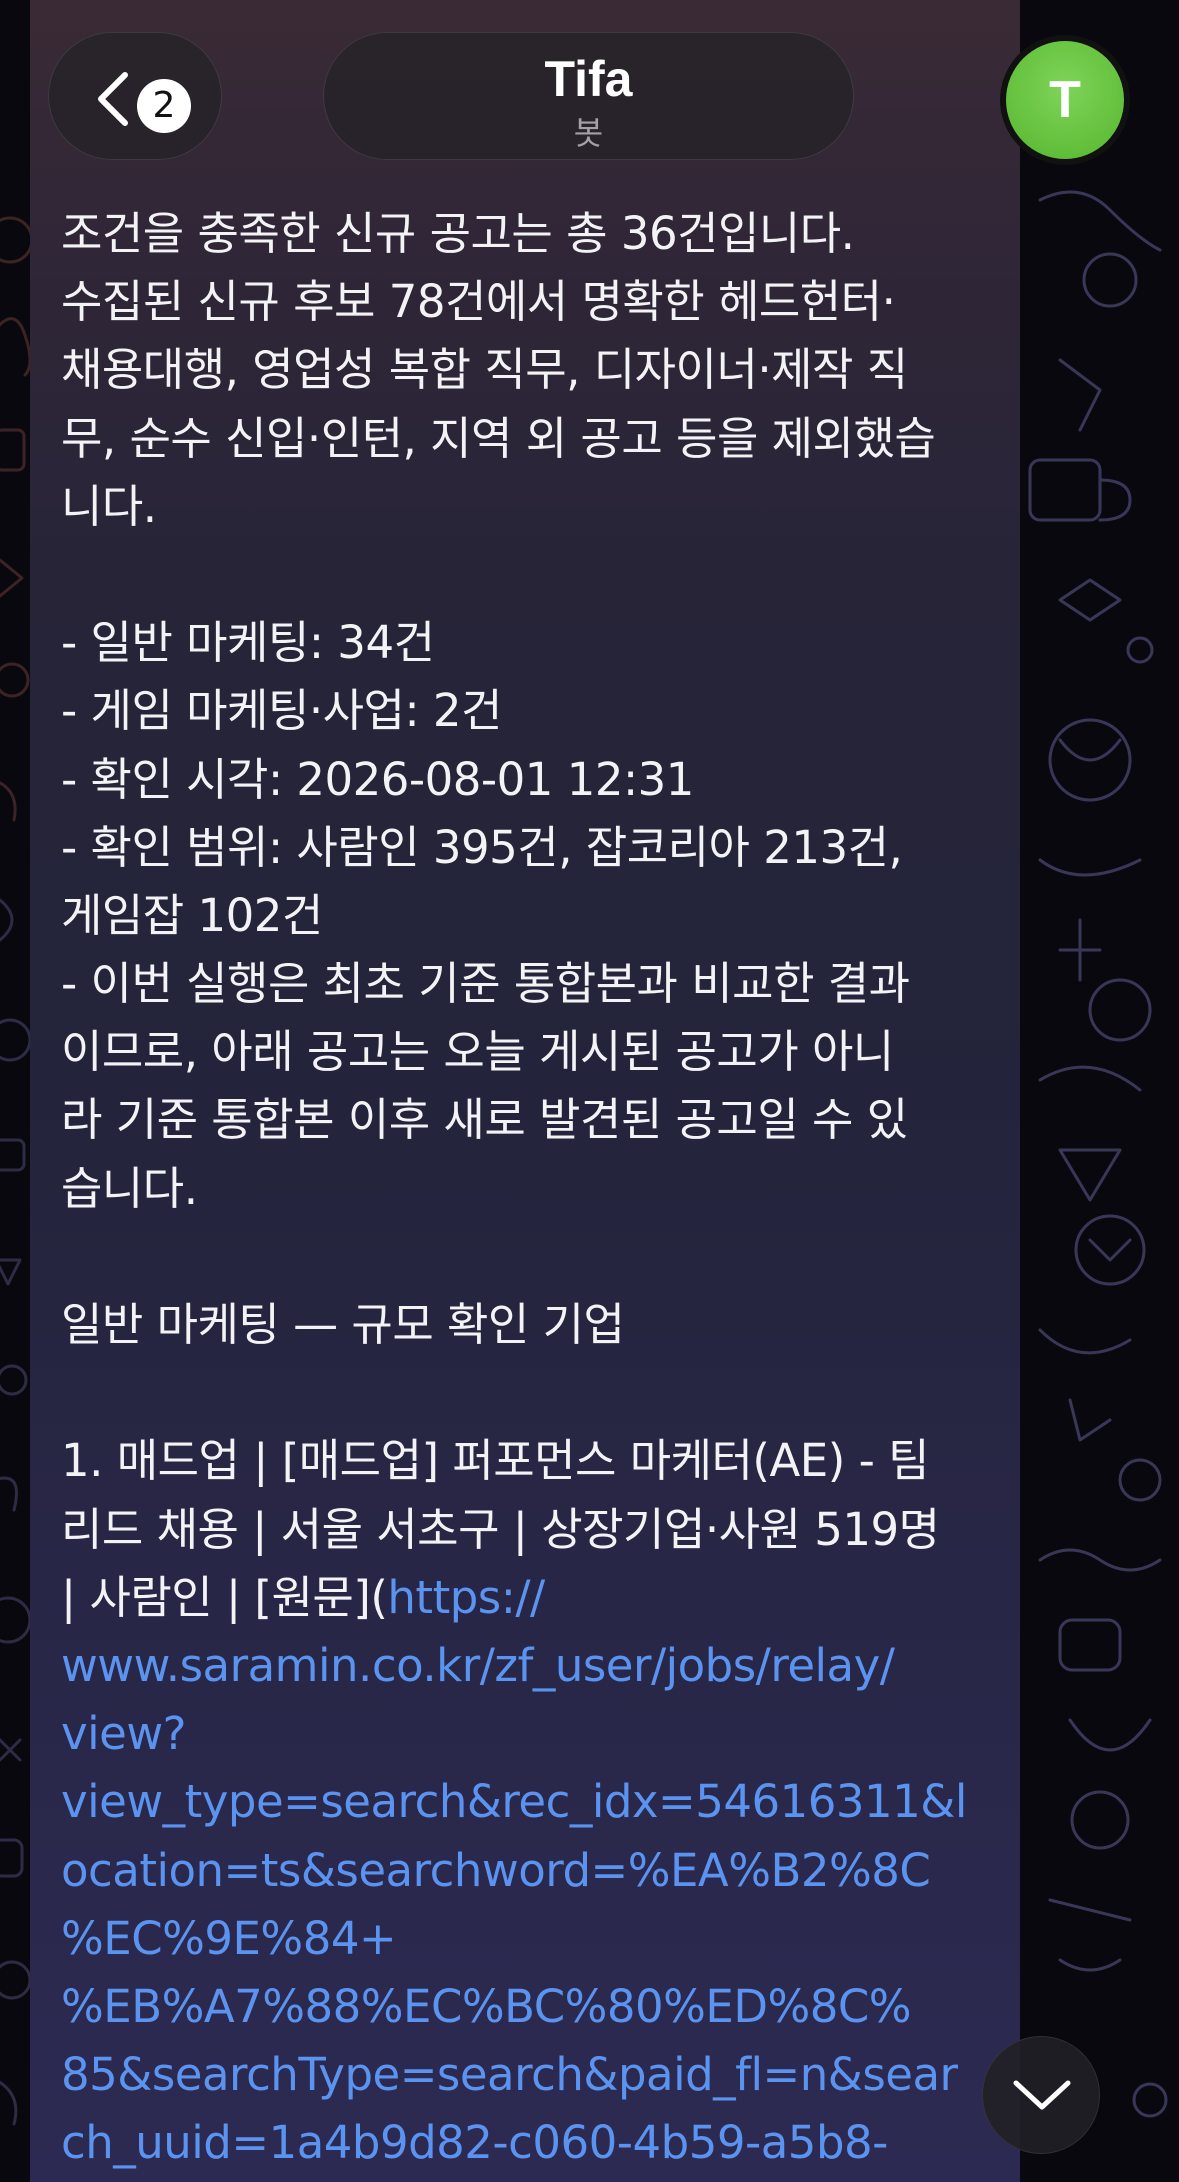 This screenshot has width=1179, height=2182. Describe the element at coordinates (281, 711) in the screenshot. I see `summary-game-marketing: - 게임 마케팅·사업: 2건` at that location.